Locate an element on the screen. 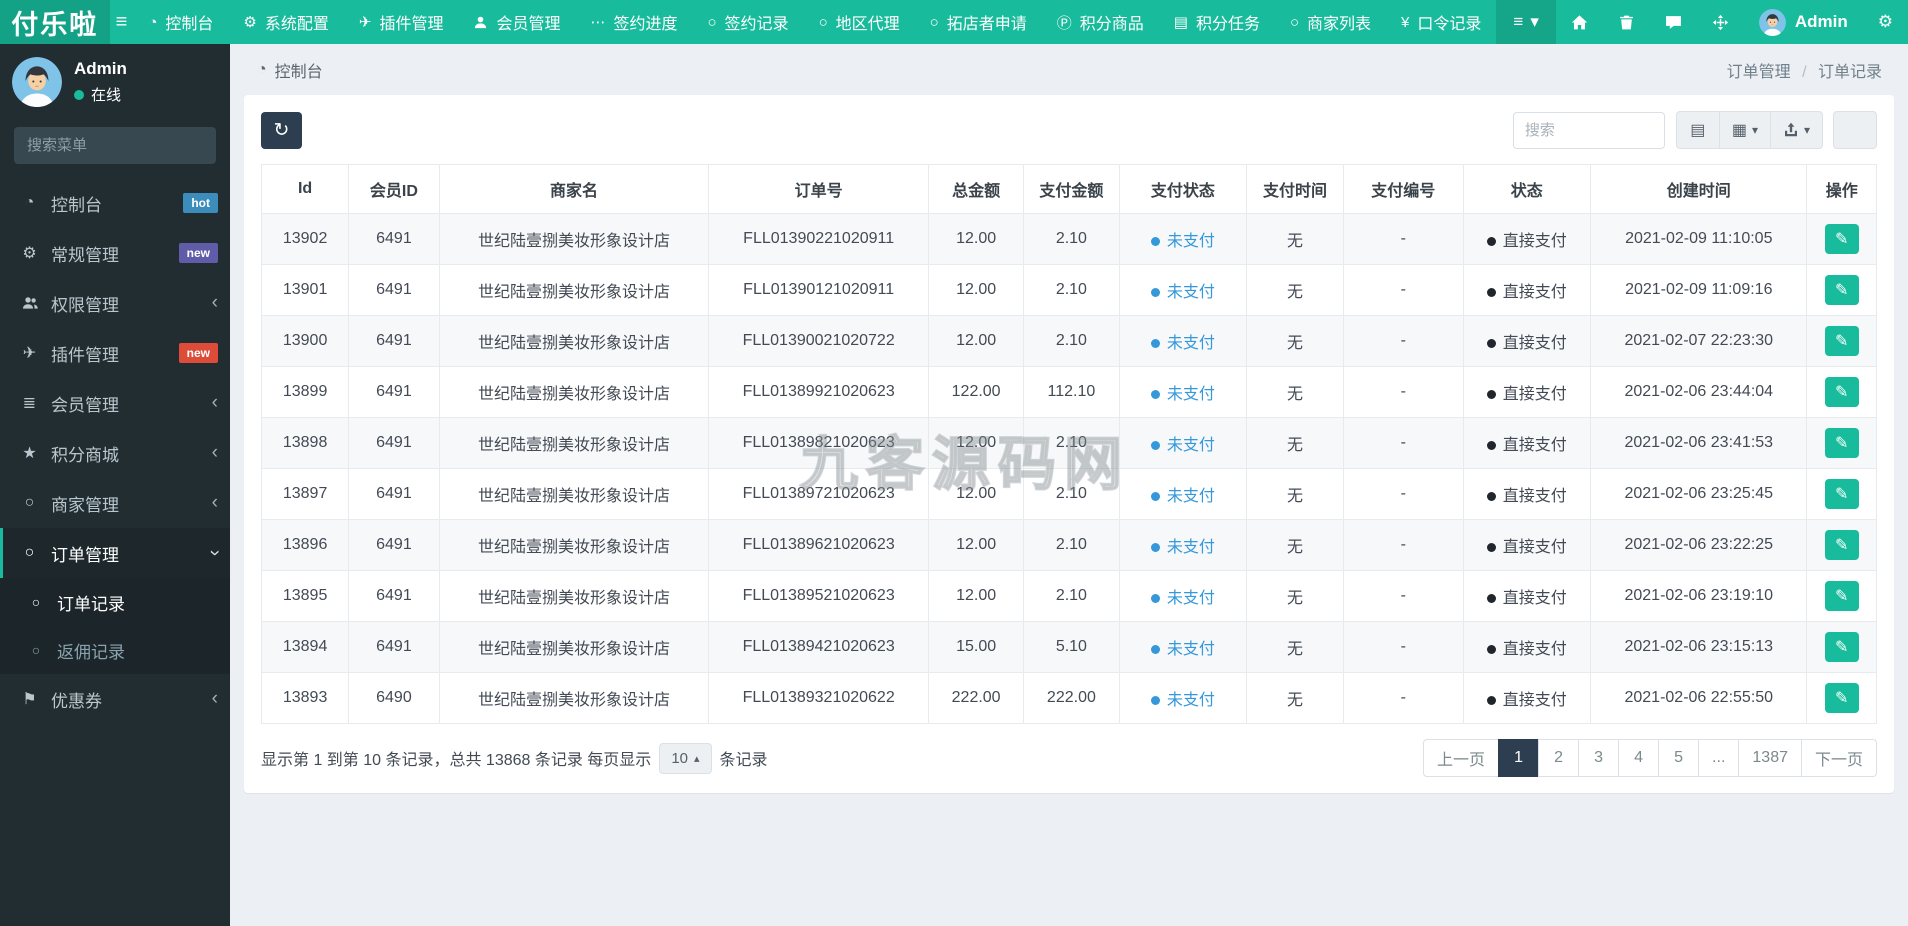 This screenshot has height=926, width=1908. gauge-icon: ◔ is located at coordinates (153, 22).